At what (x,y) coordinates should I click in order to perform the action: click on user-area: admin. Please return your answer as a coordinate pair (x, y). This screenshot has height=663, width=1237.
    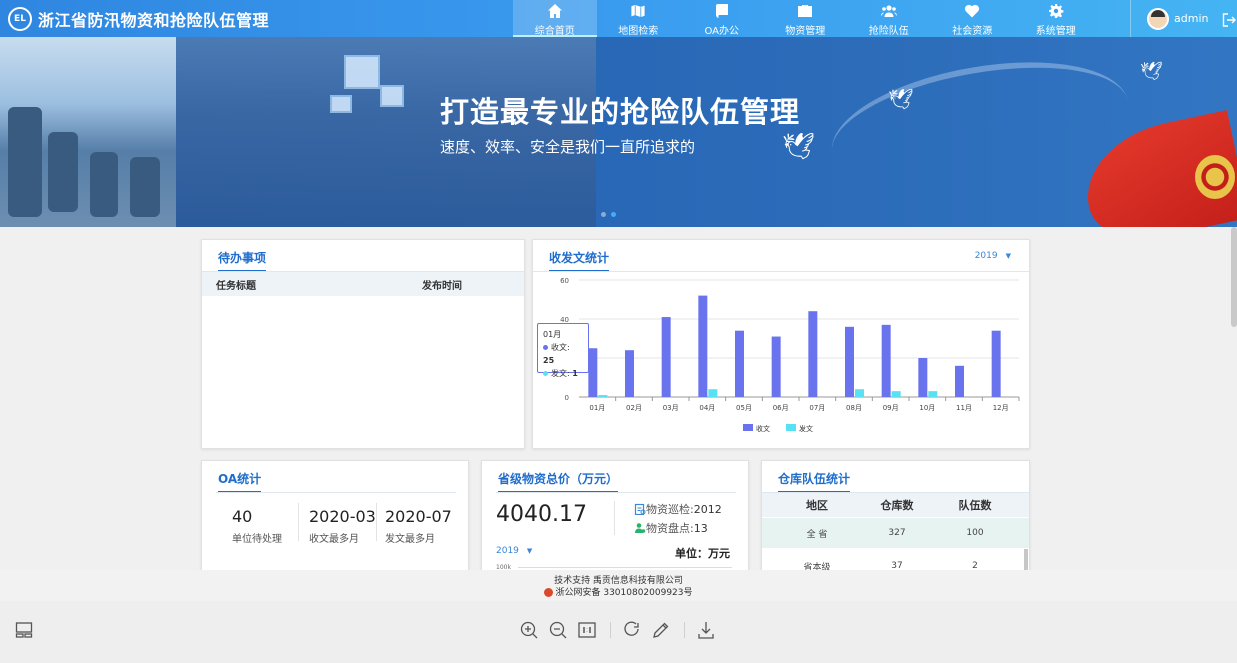
    Looking at the image, I should click on (1183, 18).